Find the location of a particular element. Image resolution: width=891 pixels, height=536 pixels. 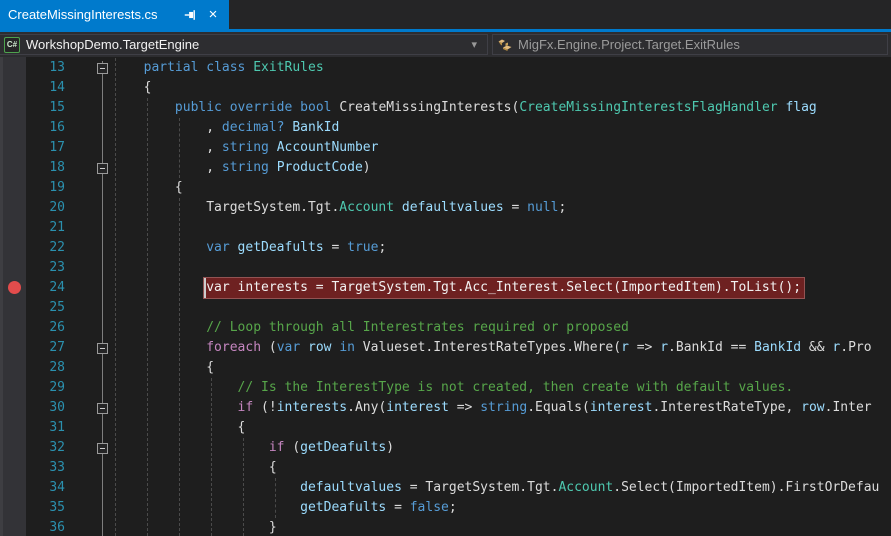

project-dropdown-label: WorkshopDemo.TargetEngine is located at coordinates (113, 44).